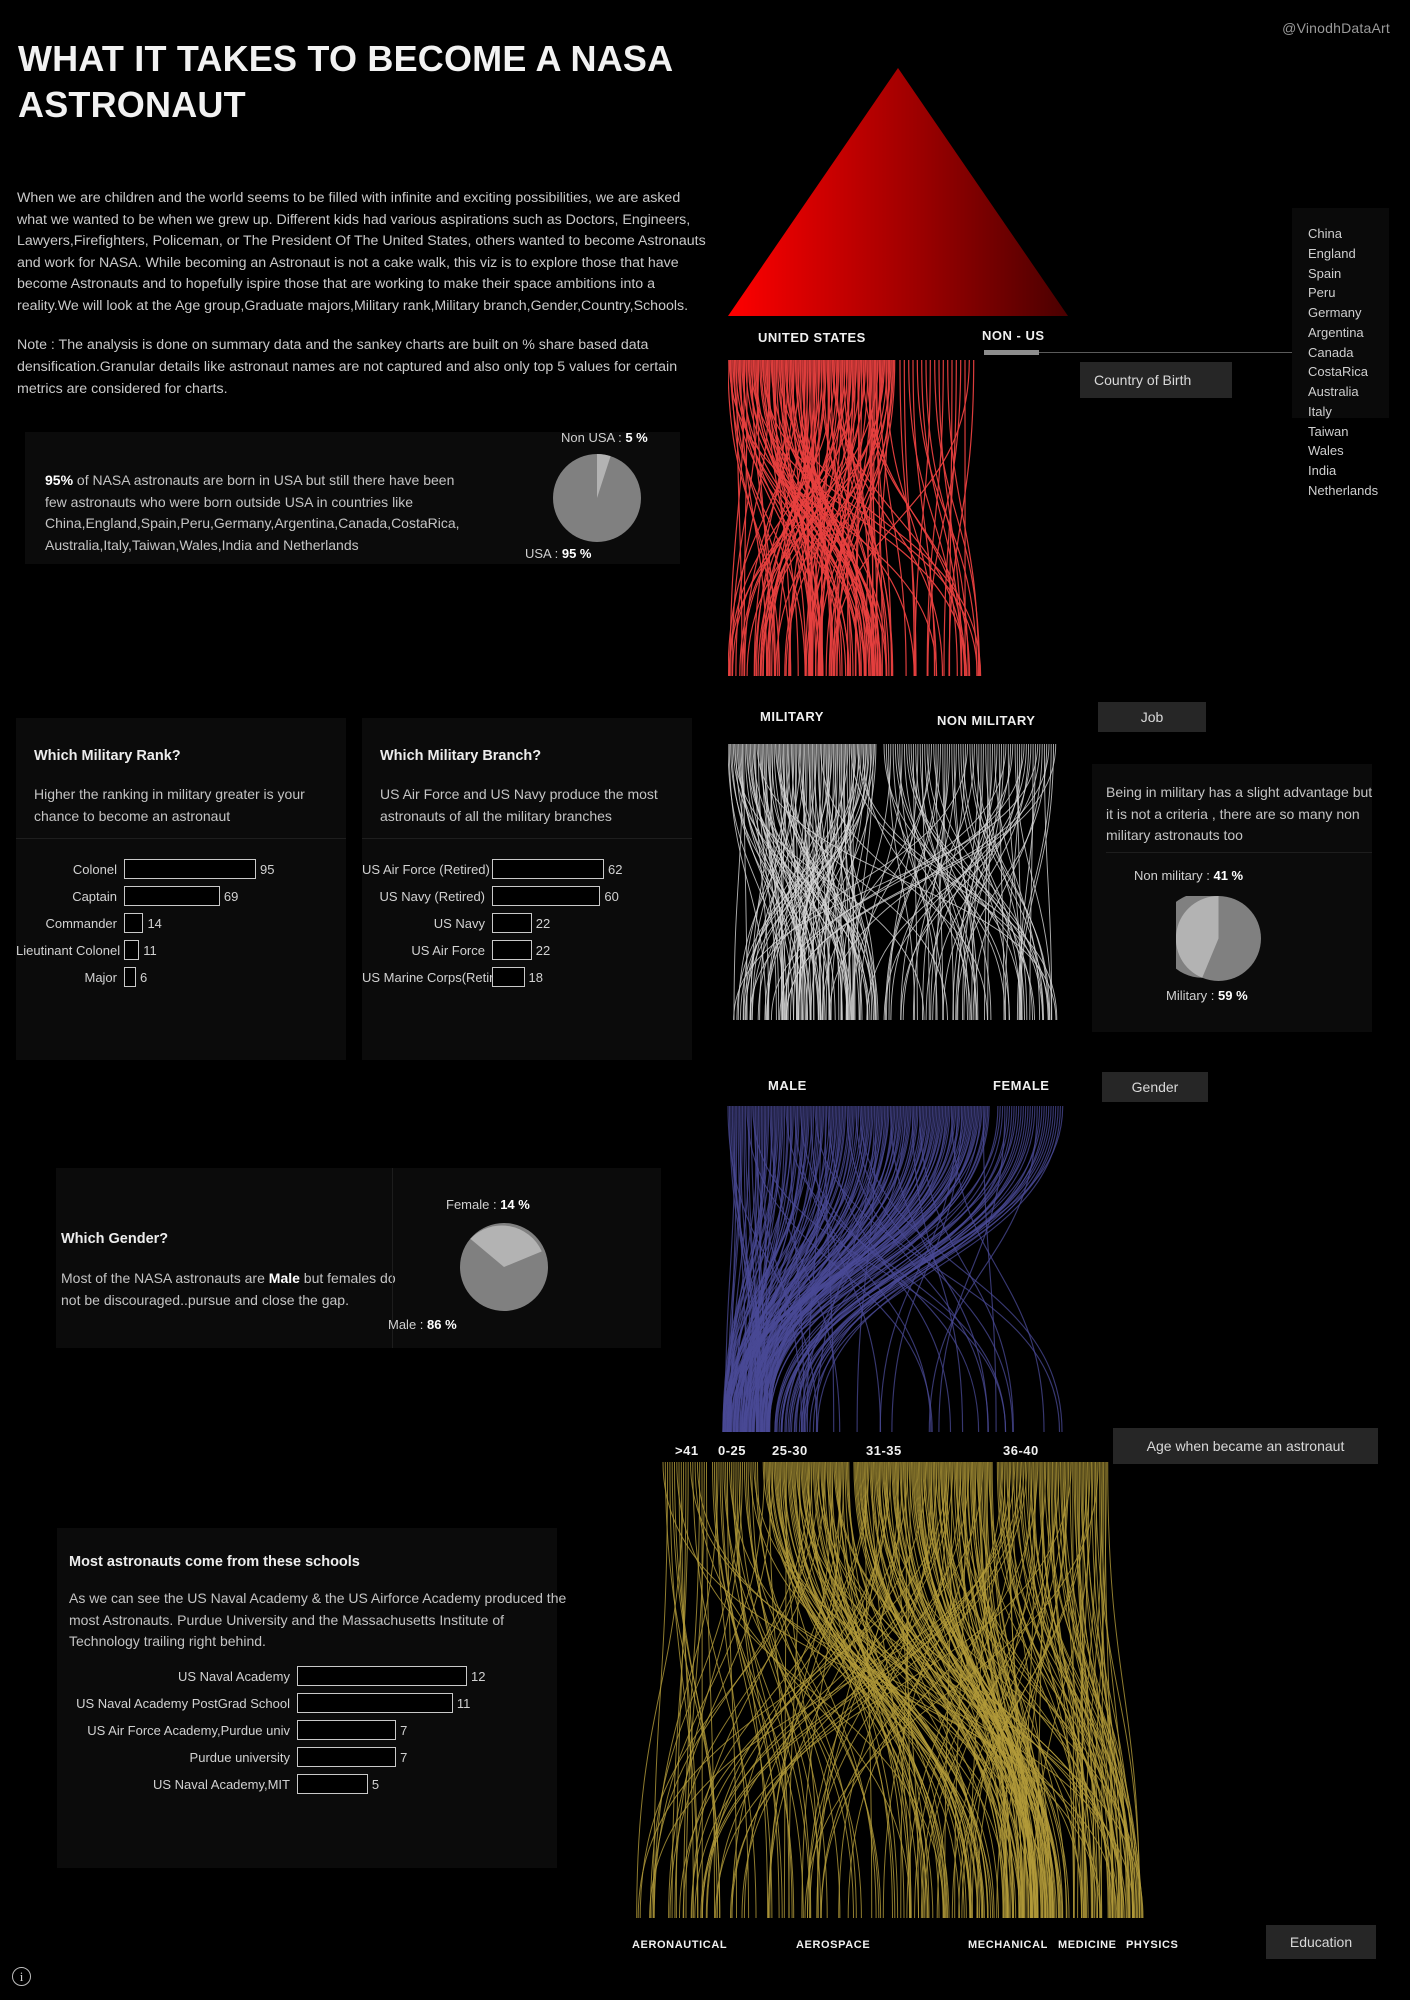 Image resolution: width=1410 pixels, height=2000 pixels. I want to click on bar-label: Colonel, so click(94, 869).